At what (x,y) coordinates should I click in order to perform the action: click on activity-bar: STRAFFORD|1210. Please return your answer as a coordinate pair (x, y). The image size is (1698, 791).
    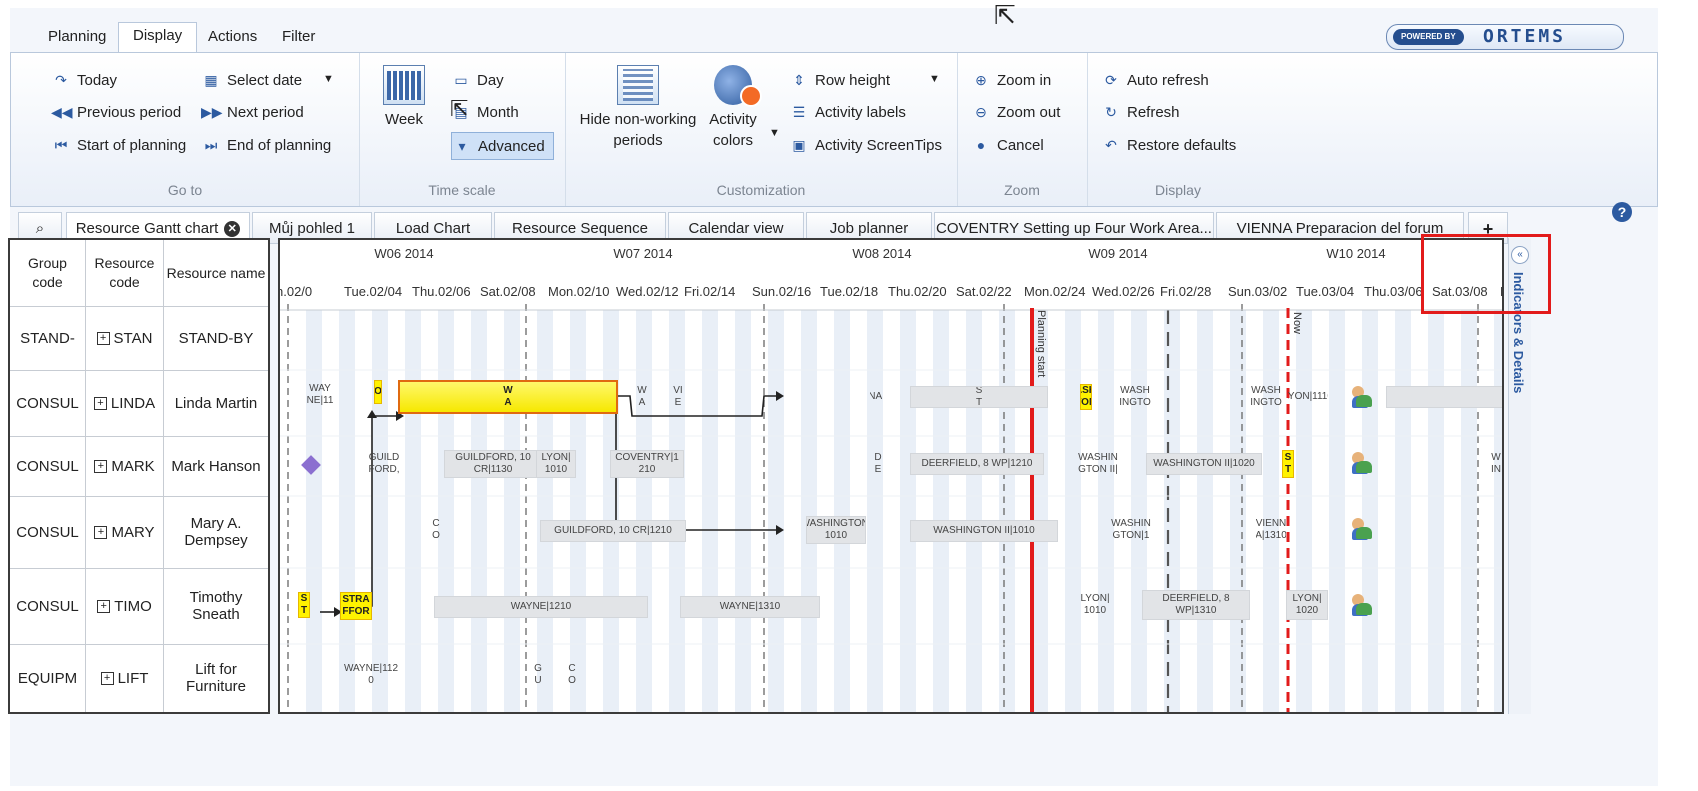
    Looking at the image, I should click on (378, 392).